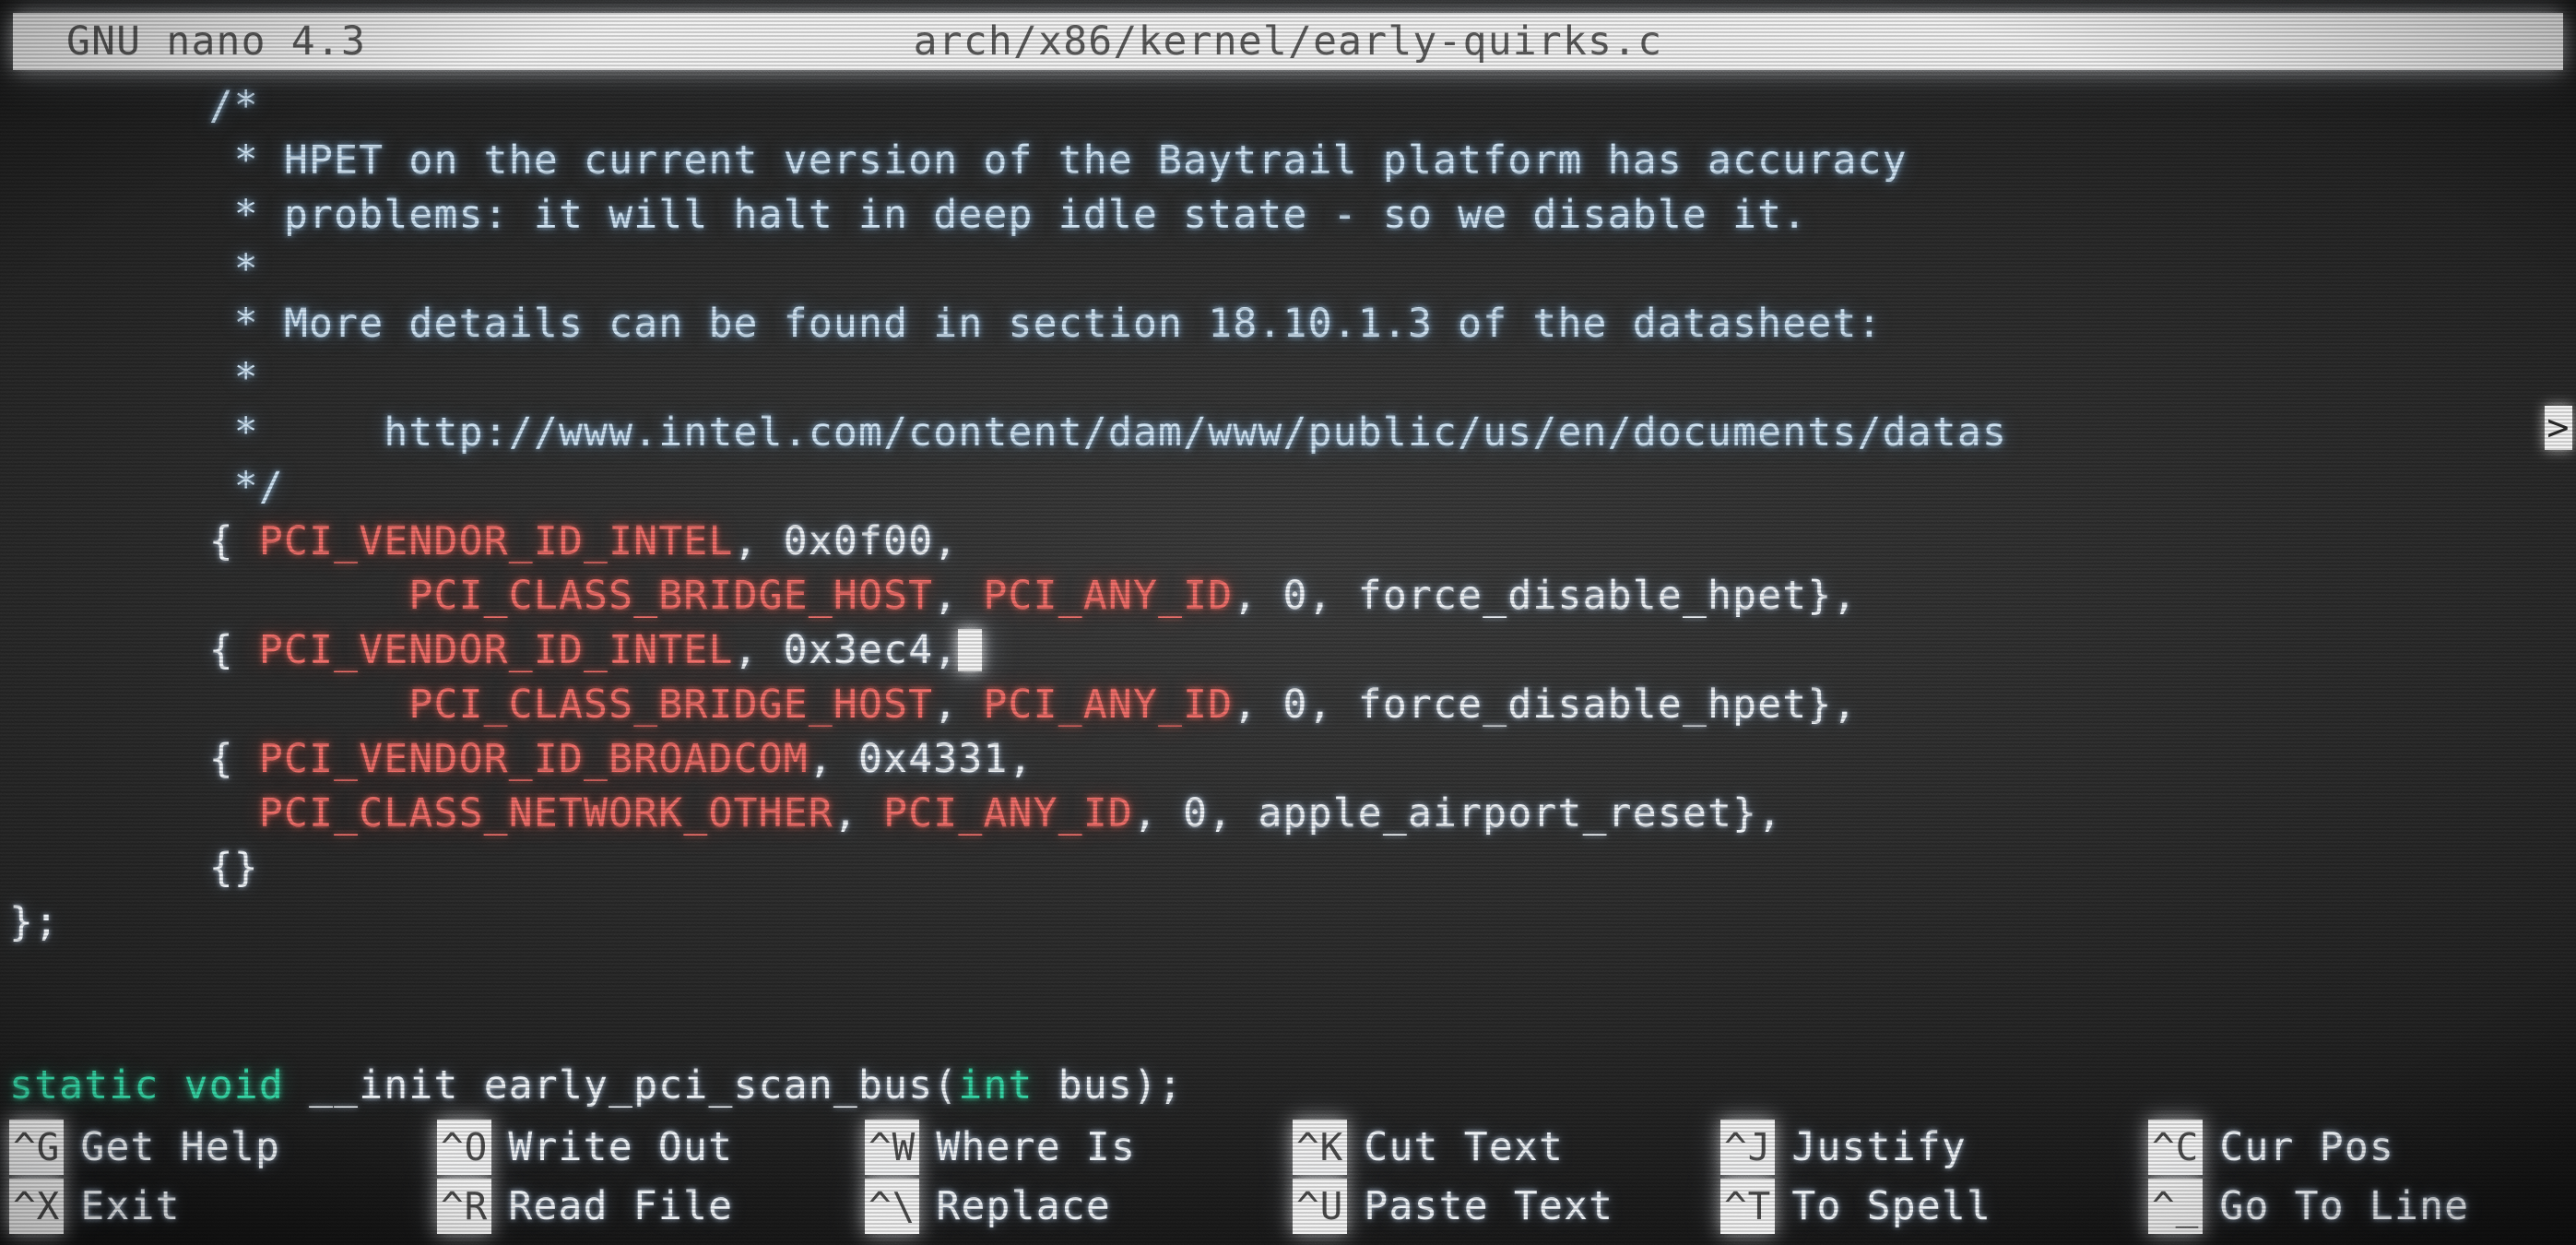  I want to click on shortcut-key: ^C, so click(2176, 1147).